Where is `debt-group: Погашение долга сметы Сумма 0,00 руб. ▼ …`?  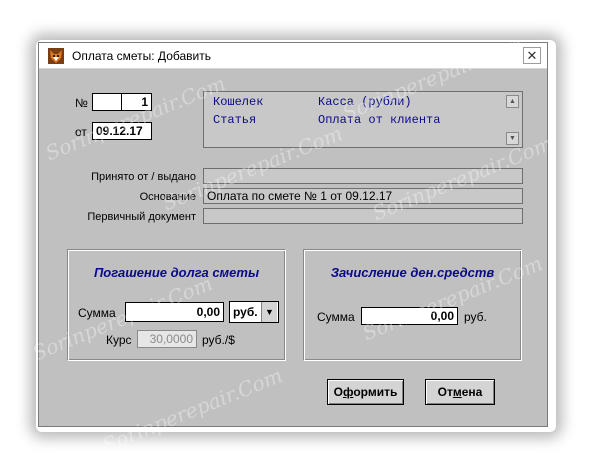 debt-group: Погашение долга сметы Сумма 0,00 руб. ▼ … is located at coordinates (176, 305).